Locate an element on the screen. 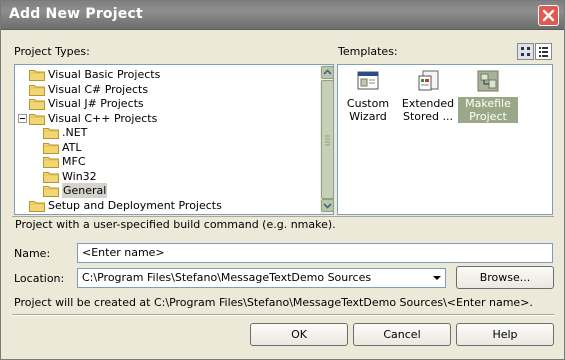 This screenshot has height=360, width=565. close-icon is located at coordinates (548, 15).